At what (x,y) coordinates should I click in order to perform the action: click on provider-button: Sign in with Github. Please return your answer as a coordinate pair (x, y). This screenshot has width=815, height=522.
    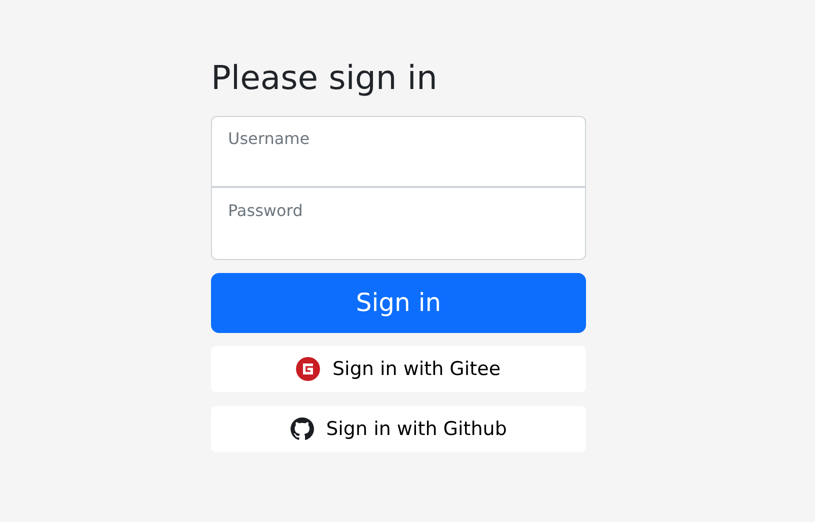
    Looking at the image, I should click on (398, 429).